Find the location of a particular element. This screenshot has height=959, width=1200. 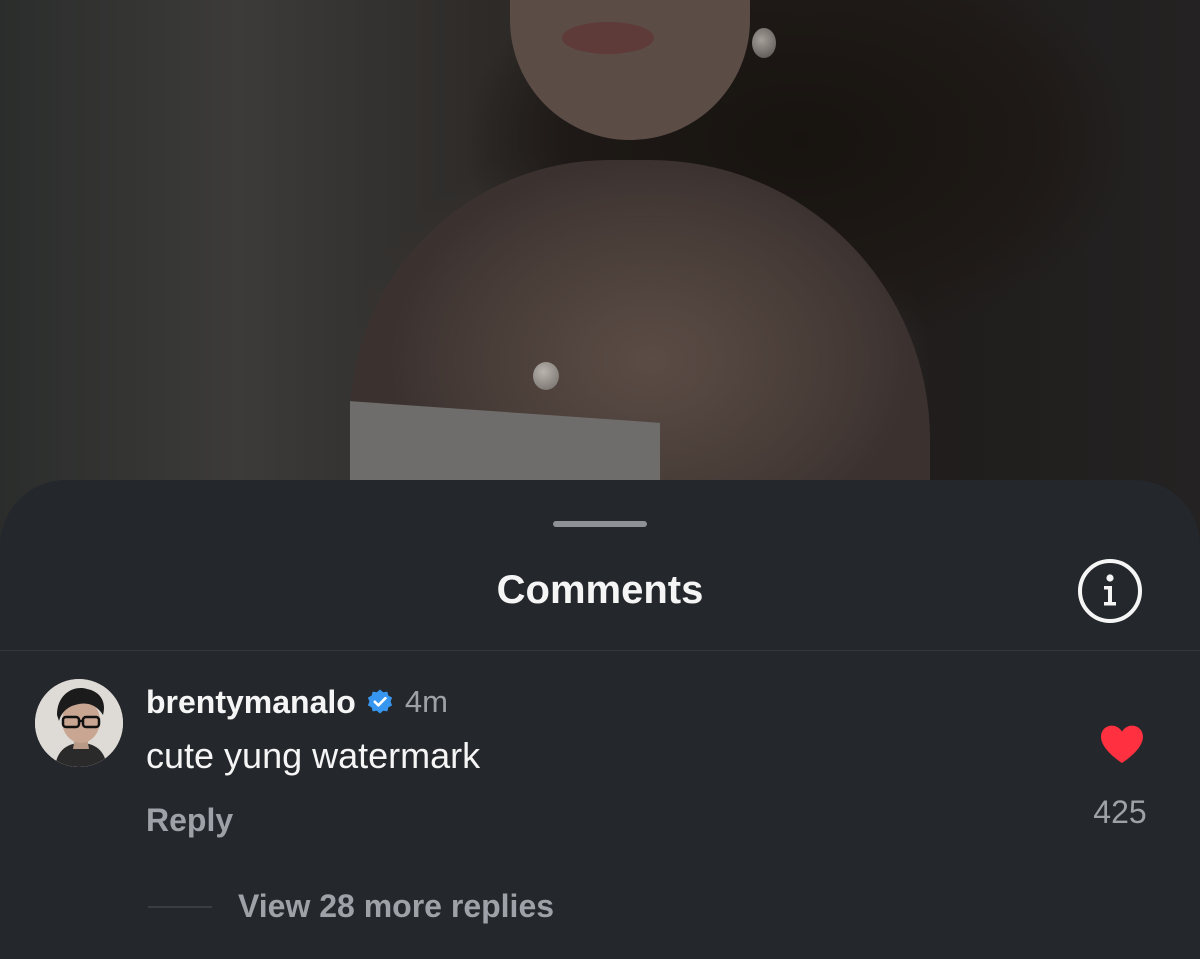

info-circle-icon is located at coordinates (1110, 591).